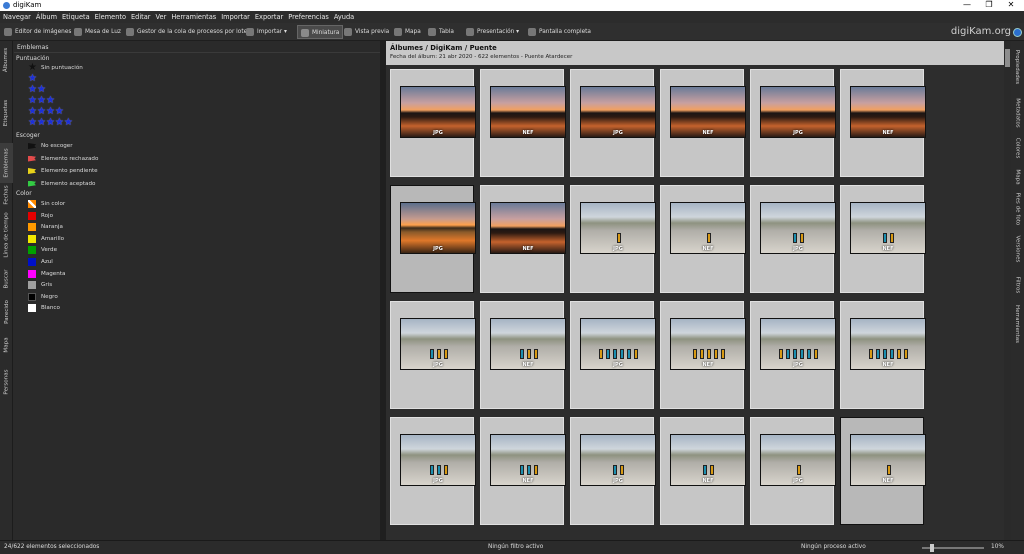 This screenshot has width=1024, height=554. I want to click on color-label-item: Negro, so click(43, 297).